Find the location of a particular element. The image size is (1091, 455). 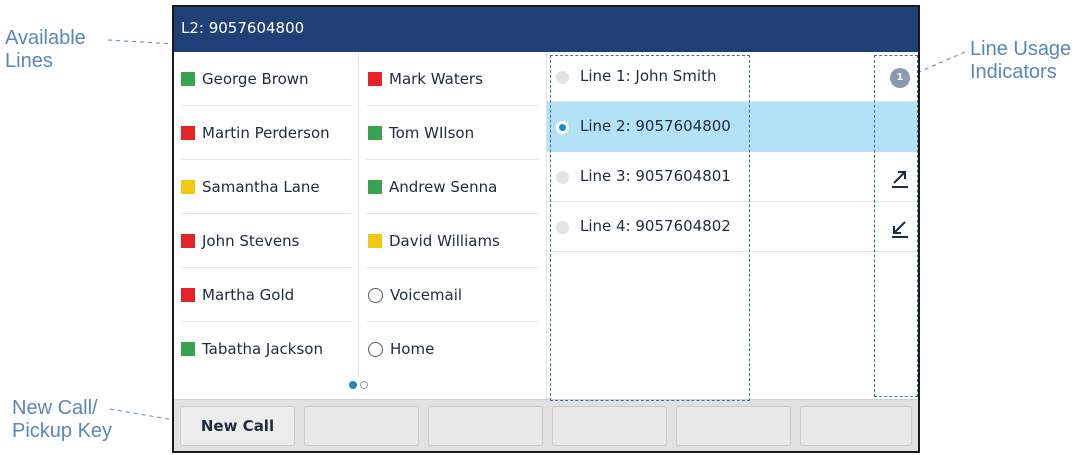

line-row-3: Line 3: 9057604801 is located at coordinates (732, 177).